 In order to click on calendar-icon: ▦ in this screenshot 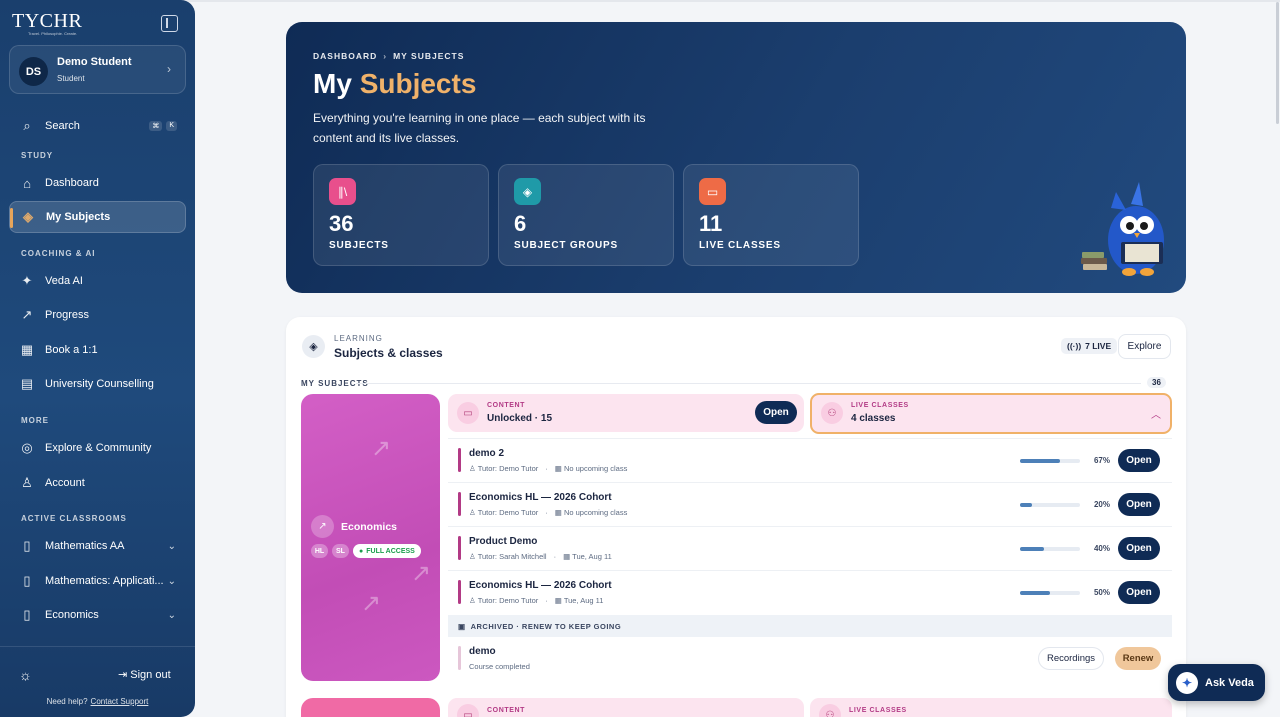, I will do `click(567, 556)`.